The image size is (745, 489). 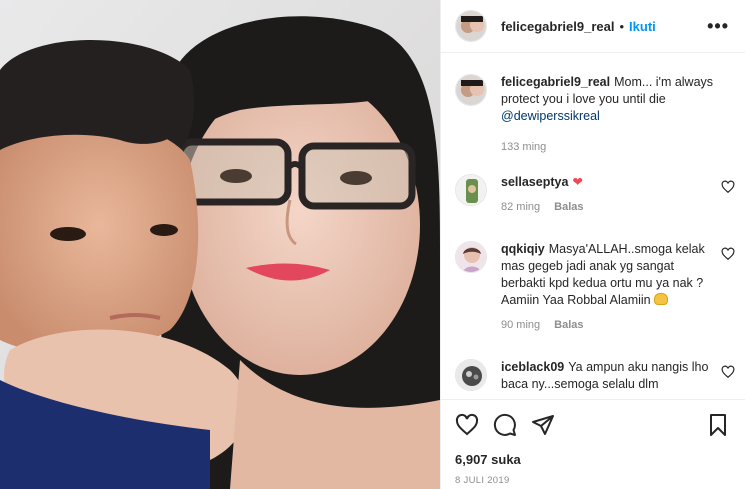 I want to click on comment-username: iceblack09, so click(x=532, y=367).